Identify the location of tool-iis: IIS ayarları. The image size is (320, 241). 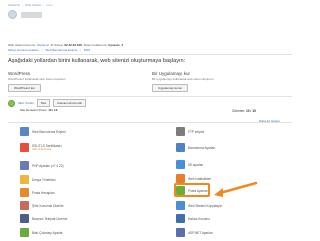
(189, 164).